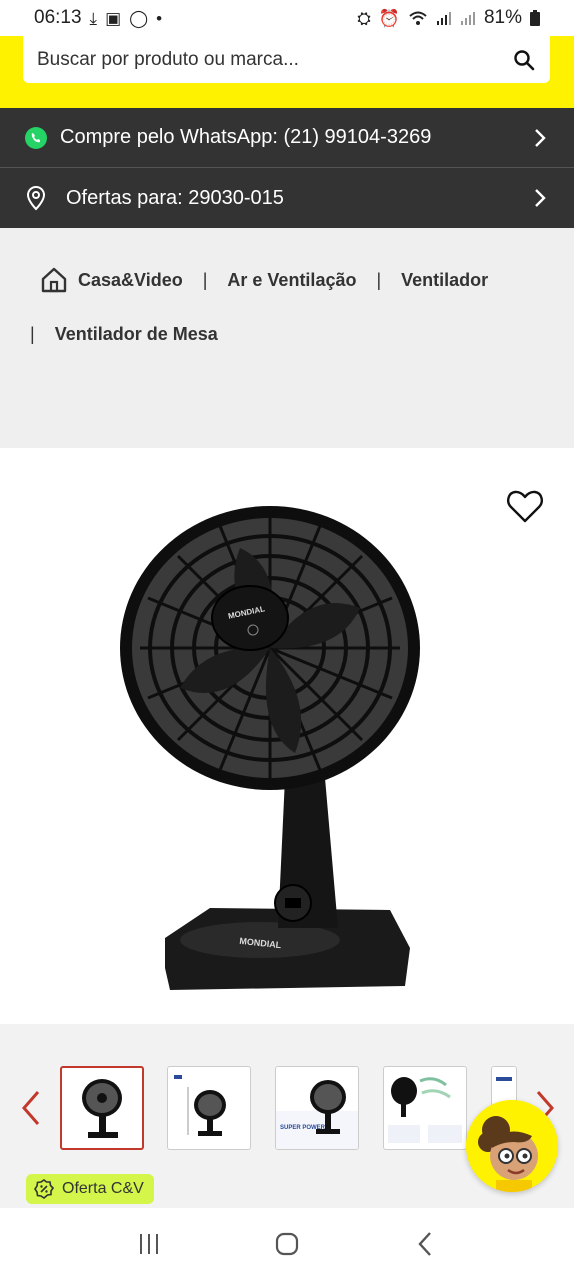 This screenshot has height=1280, width=574. What do you see at coordinates (175, 197) in the screenshot?
I see `offers-text: Ofertas para: 29030-015` at bounding box center [175, 197].